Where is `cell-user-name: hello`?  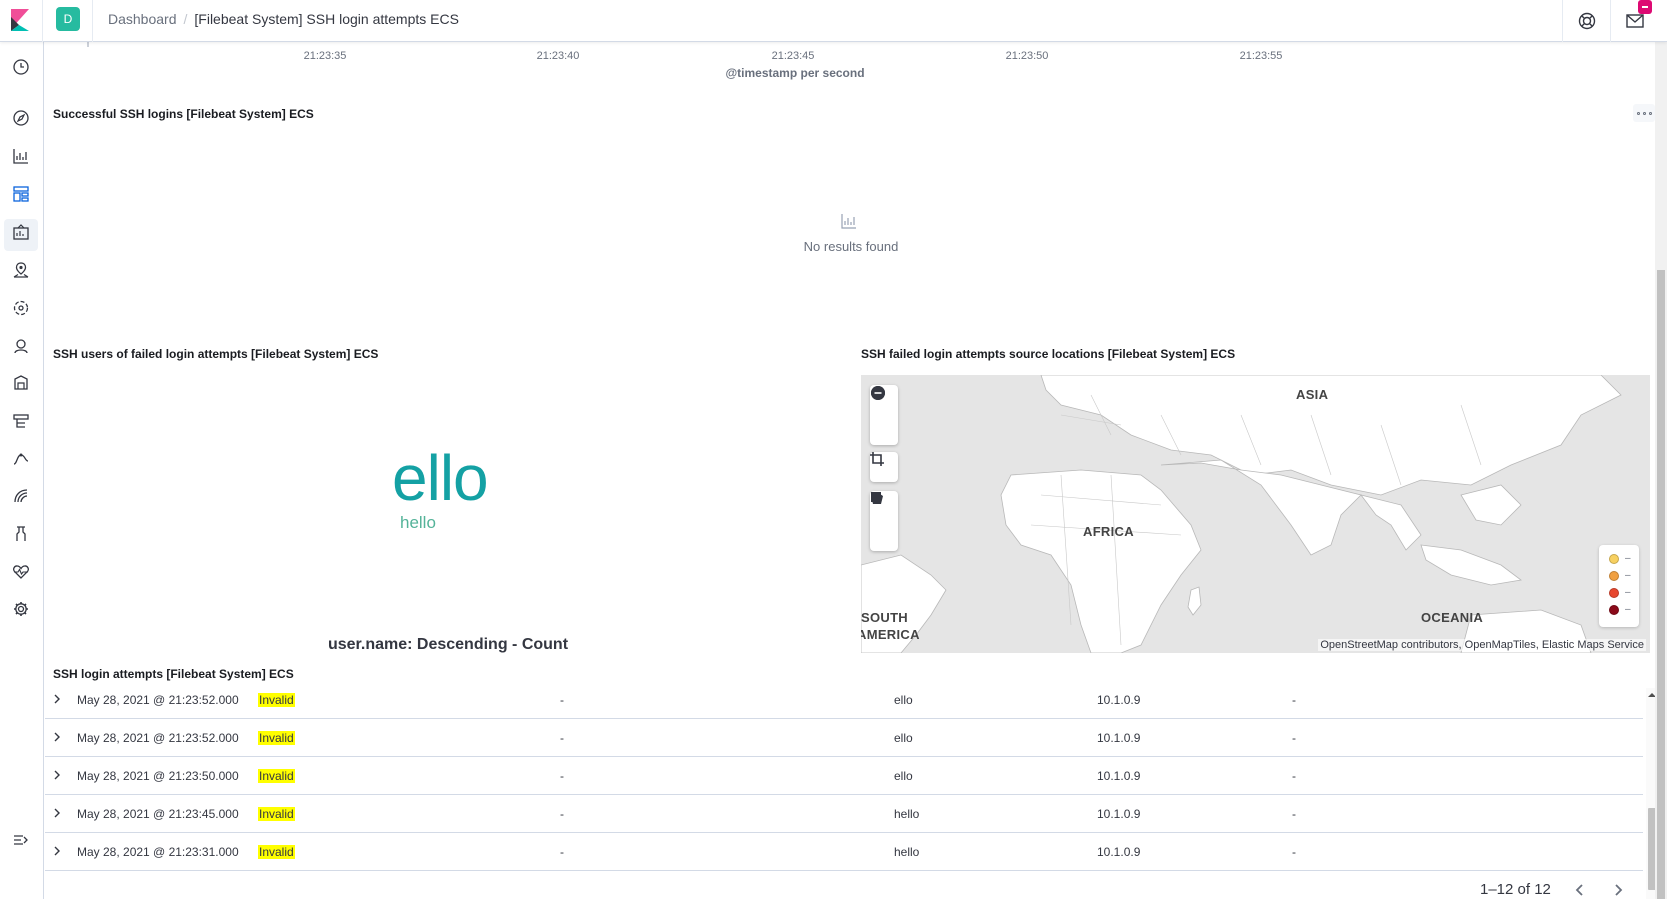
cell-user-name: hello is located at coordinates (907, 814).